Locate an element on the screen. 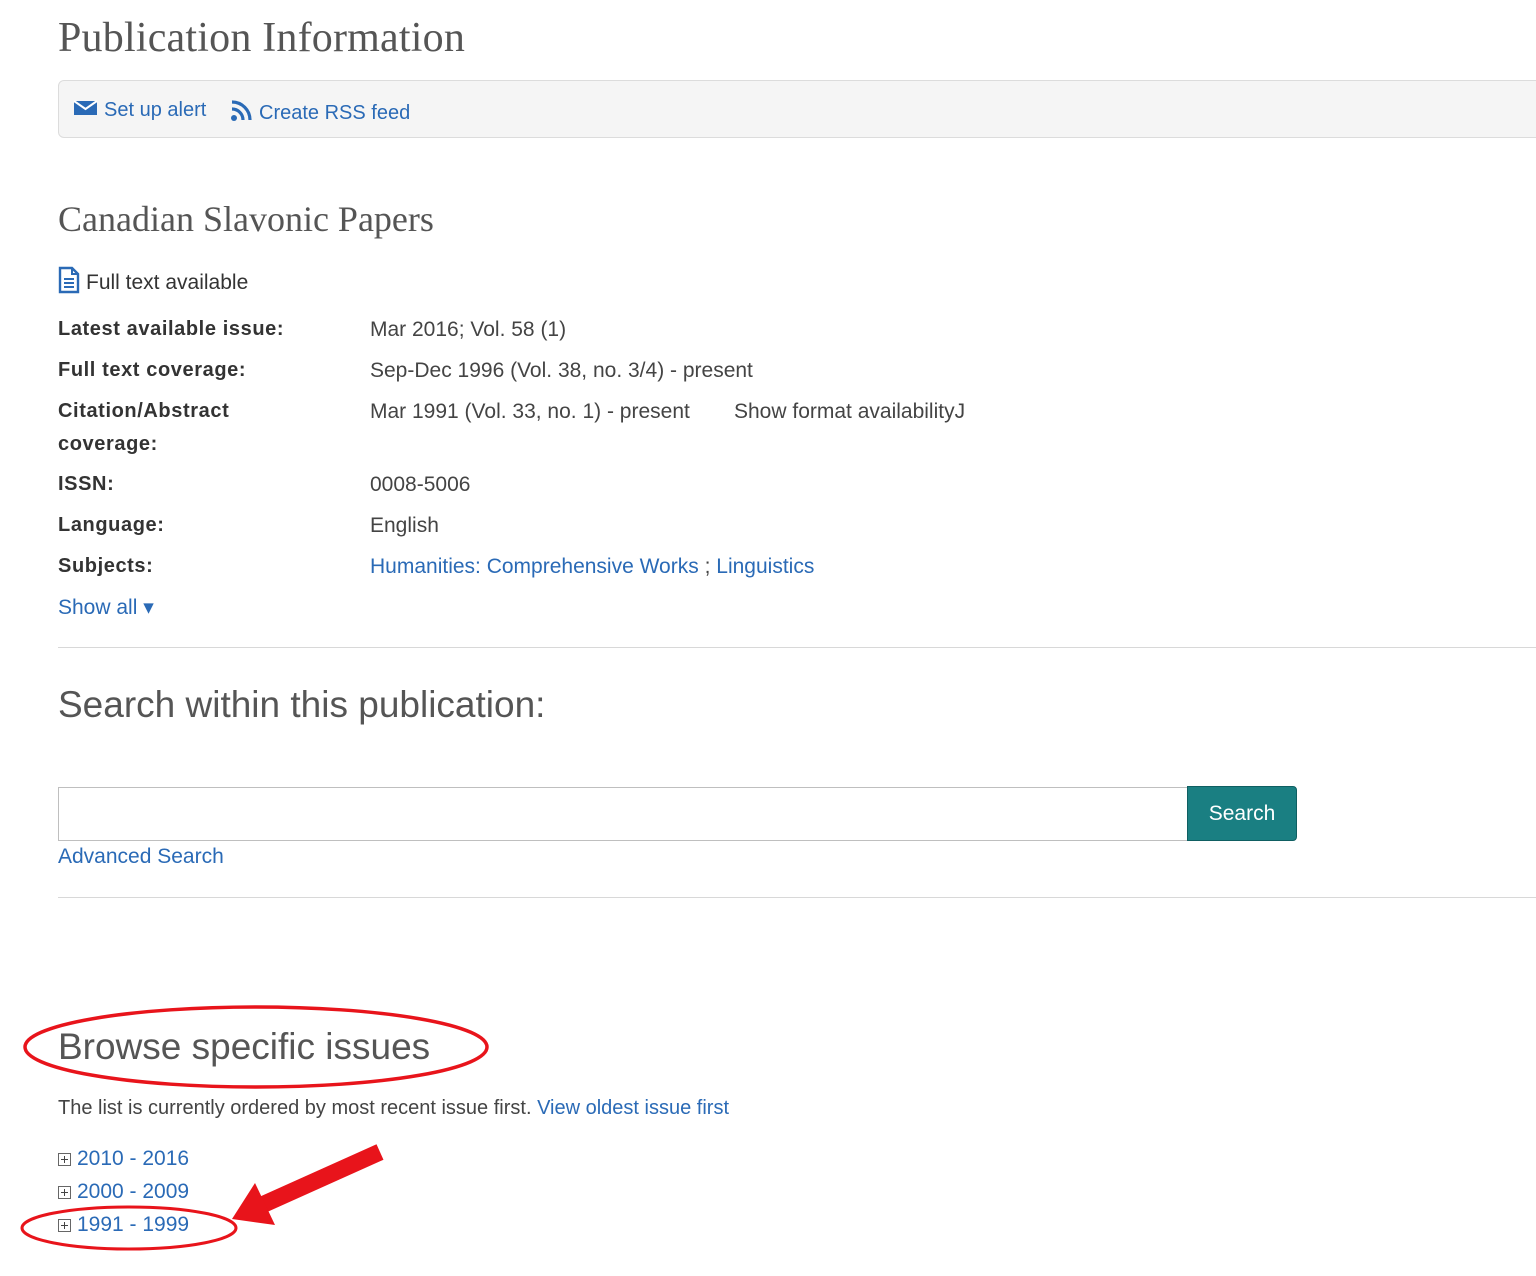 The image size is (1536, 1276). full-text-available: Full text available is located at coordinates (153, 283).